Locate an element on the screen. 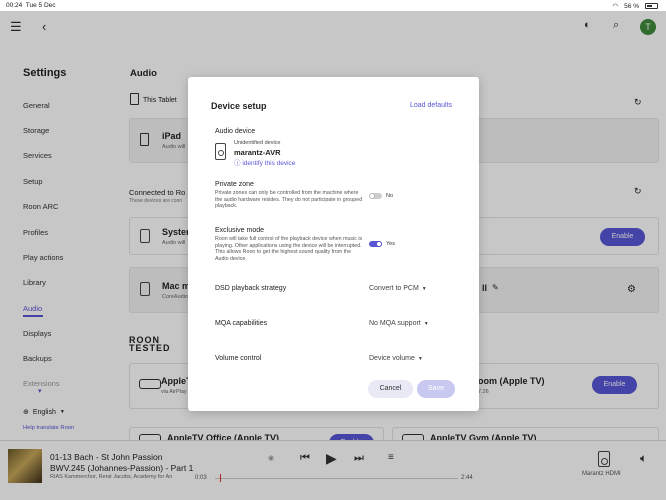 This screenshot has width=666, height=500. identify-device-link: ⓘ identify this device is located at coordinates (264, 162).